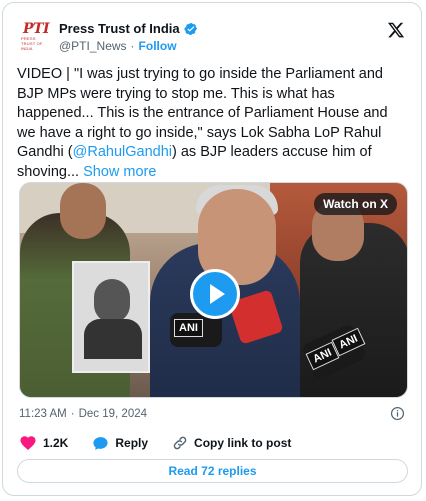 This screenshot has height=501, width=426. Describe the element at coordinates (397, 413) in the screenshot. I see `info-icon` at that location.